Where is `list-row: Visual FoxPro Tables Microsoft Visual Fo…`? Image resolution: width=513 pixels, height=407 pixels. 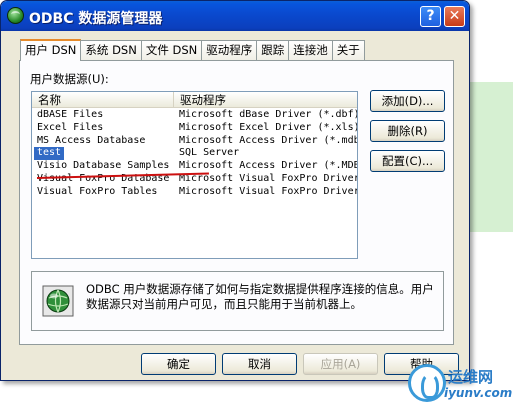 list-row: Visual FoxPro Tables Microsoft Visual Fo… is located at coordinates (194, 192).